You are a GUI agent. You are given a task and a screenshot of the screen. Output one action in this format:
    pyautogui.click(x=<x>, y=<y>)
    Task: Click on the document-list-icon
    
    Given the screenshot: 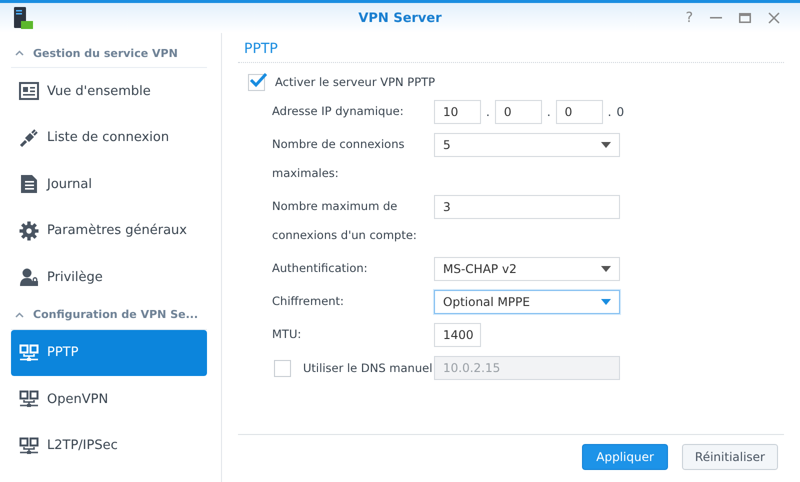 What is the action you would take?
    pyautogui.click(x=29, y=184)
    